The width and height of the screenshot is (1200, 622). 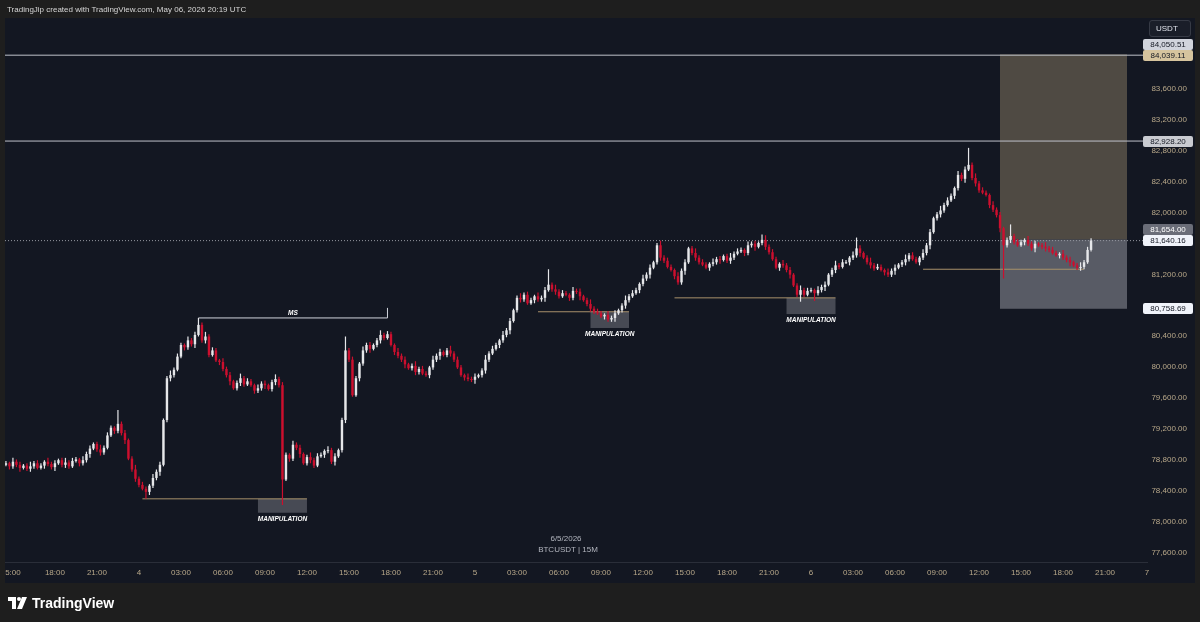 I want to click on price-tag: 84,039.11, so click(x=1168, y=55).